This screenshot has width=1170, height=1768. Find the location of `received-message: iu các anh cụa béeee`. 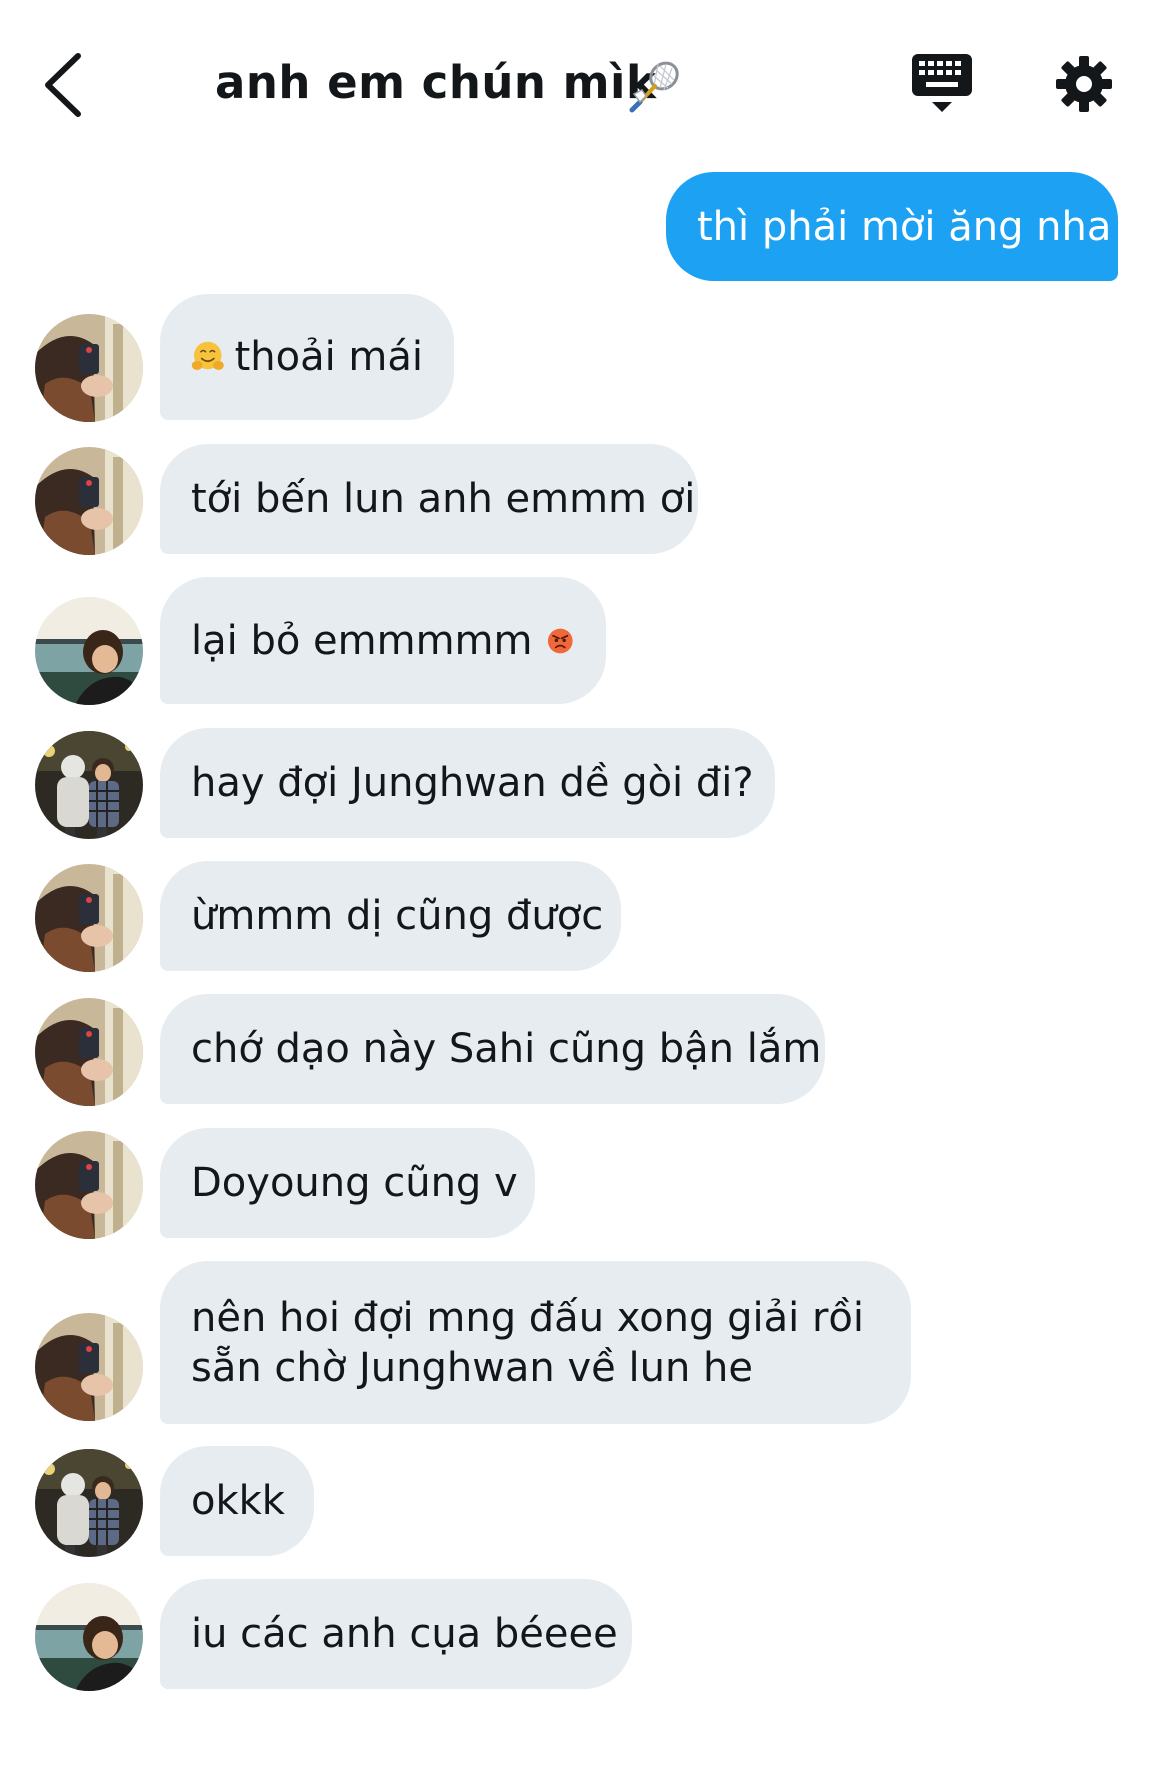

received-message: iu các anh cụa béeee is located at coordinates (396, 1634).